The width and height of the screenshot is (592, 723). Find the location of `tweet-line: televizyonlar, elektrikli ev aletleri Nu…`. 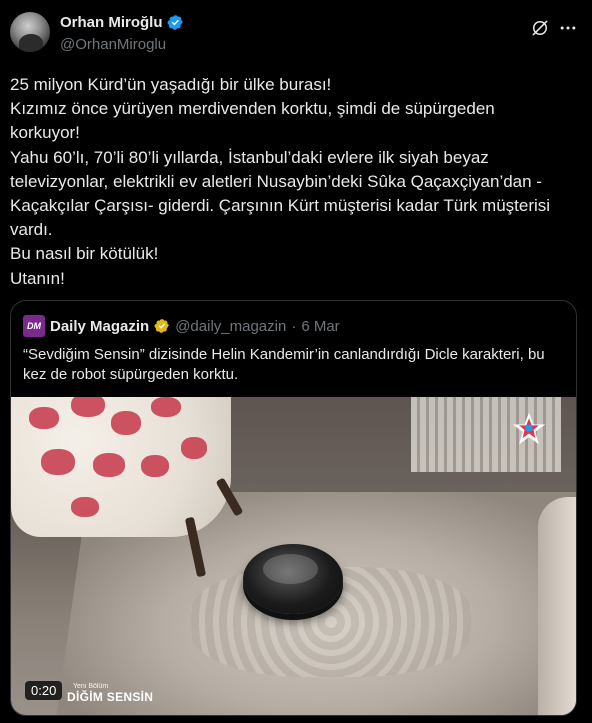

tweet-line: televizyonlar, elektrikli ev aletleri Nu… is located at coordinates (276, 181).